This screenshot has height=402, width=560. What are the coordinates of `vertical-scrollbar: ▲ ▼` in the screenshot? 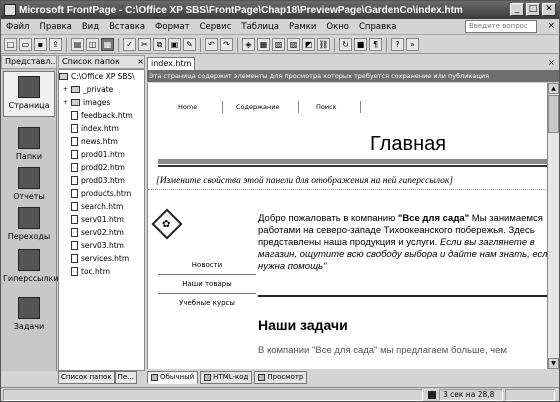 It's located at (553, 226).